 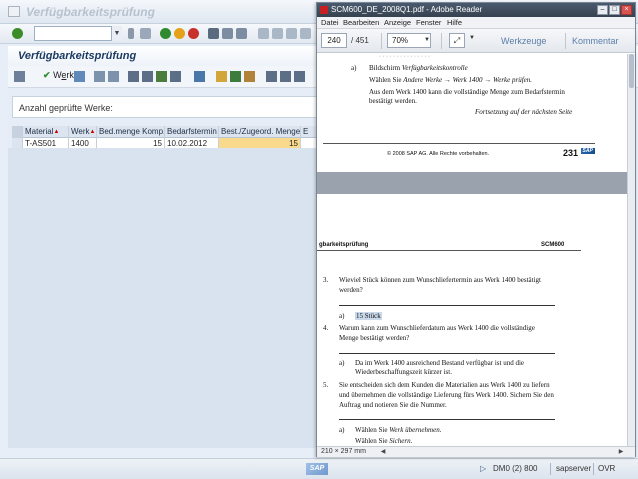 What do you see at coordinates (260, 132) in the screenshot?
I see `column-header: Best./Zugeord. Menge` at bounding box center [260, 132].